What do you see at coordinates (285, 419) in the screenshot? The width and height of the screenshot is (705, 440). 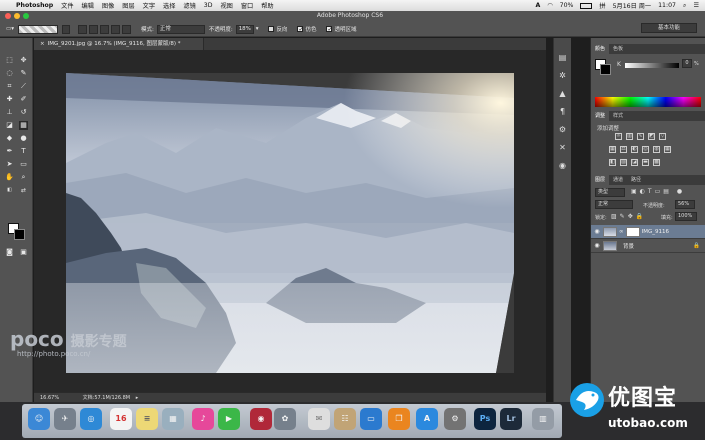 I see `photos-icon: ✿` at bounding box center [285, 419].